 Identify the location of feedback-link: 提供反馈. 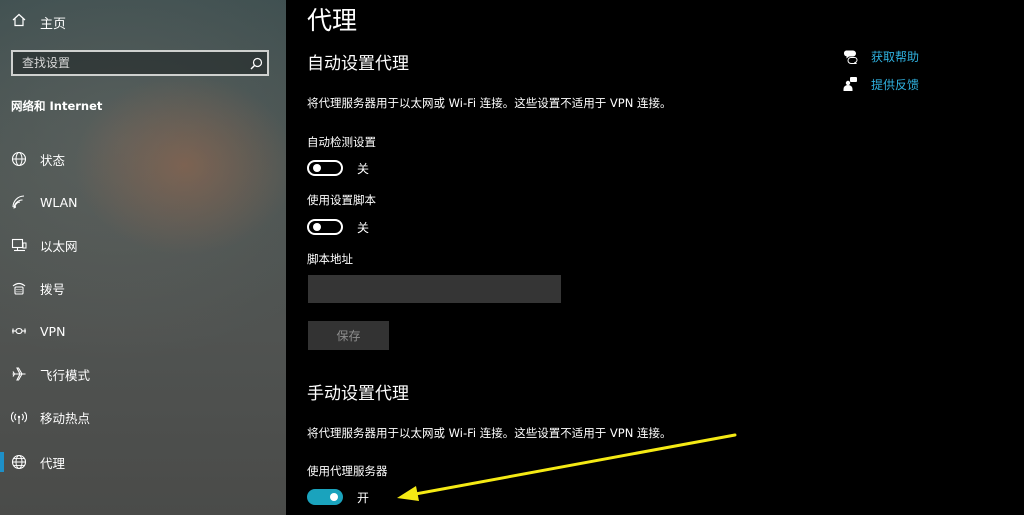
(880, 84).